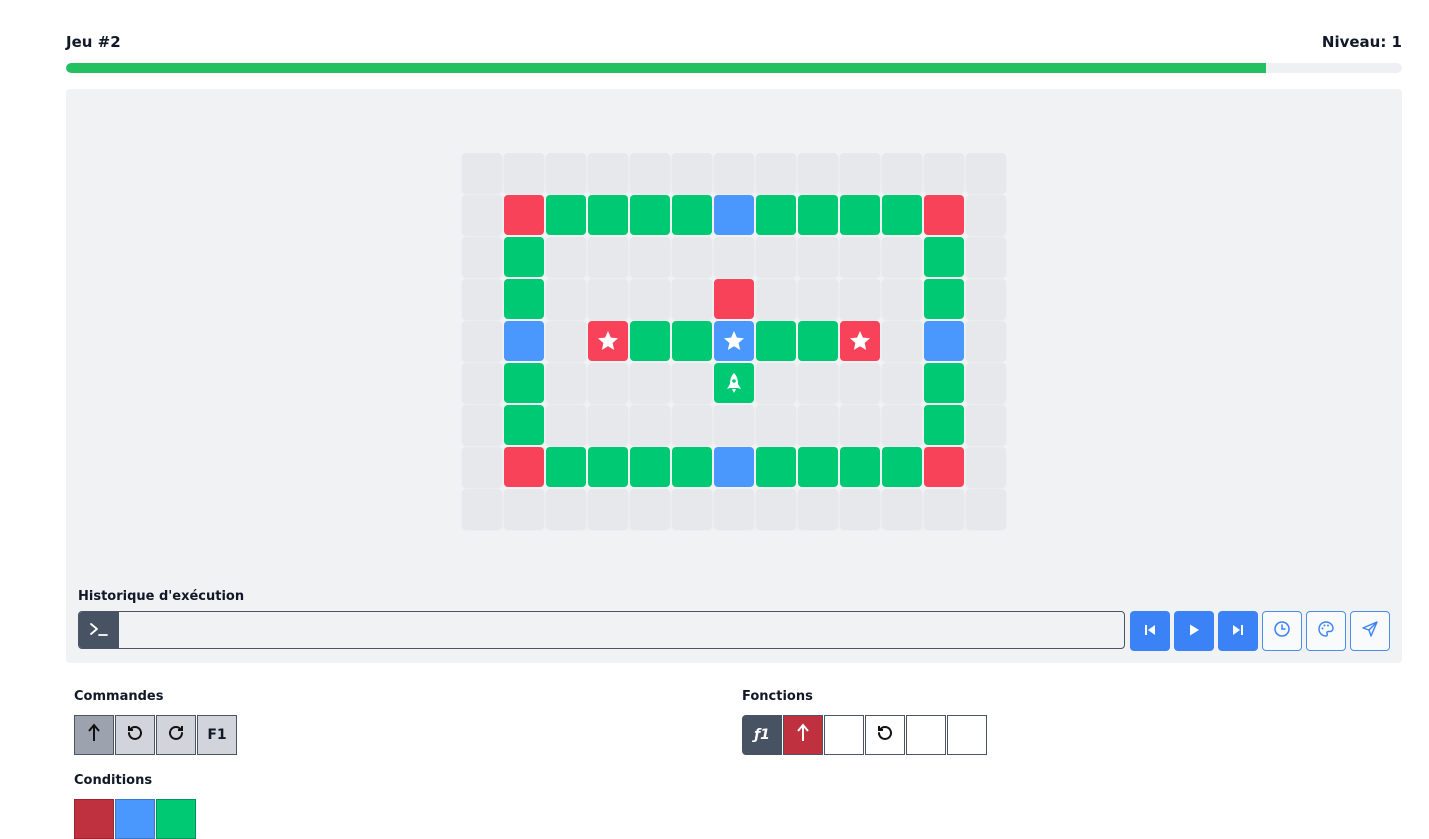 The width and height of the screenshot is (1429, 839). I want to click on play-icon, so click(1194, 631).